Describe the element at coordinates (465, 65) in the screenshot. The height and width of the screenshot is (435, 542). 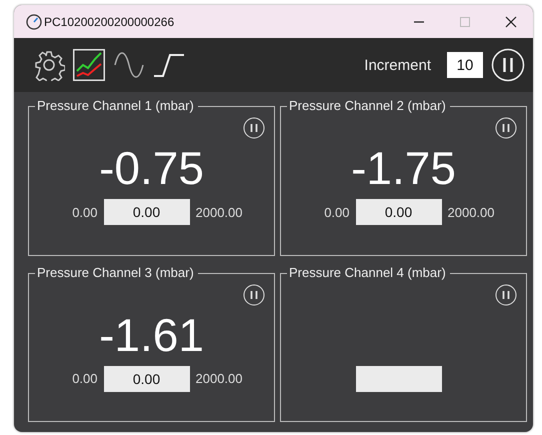
I see `increment-field: 10` at that location.